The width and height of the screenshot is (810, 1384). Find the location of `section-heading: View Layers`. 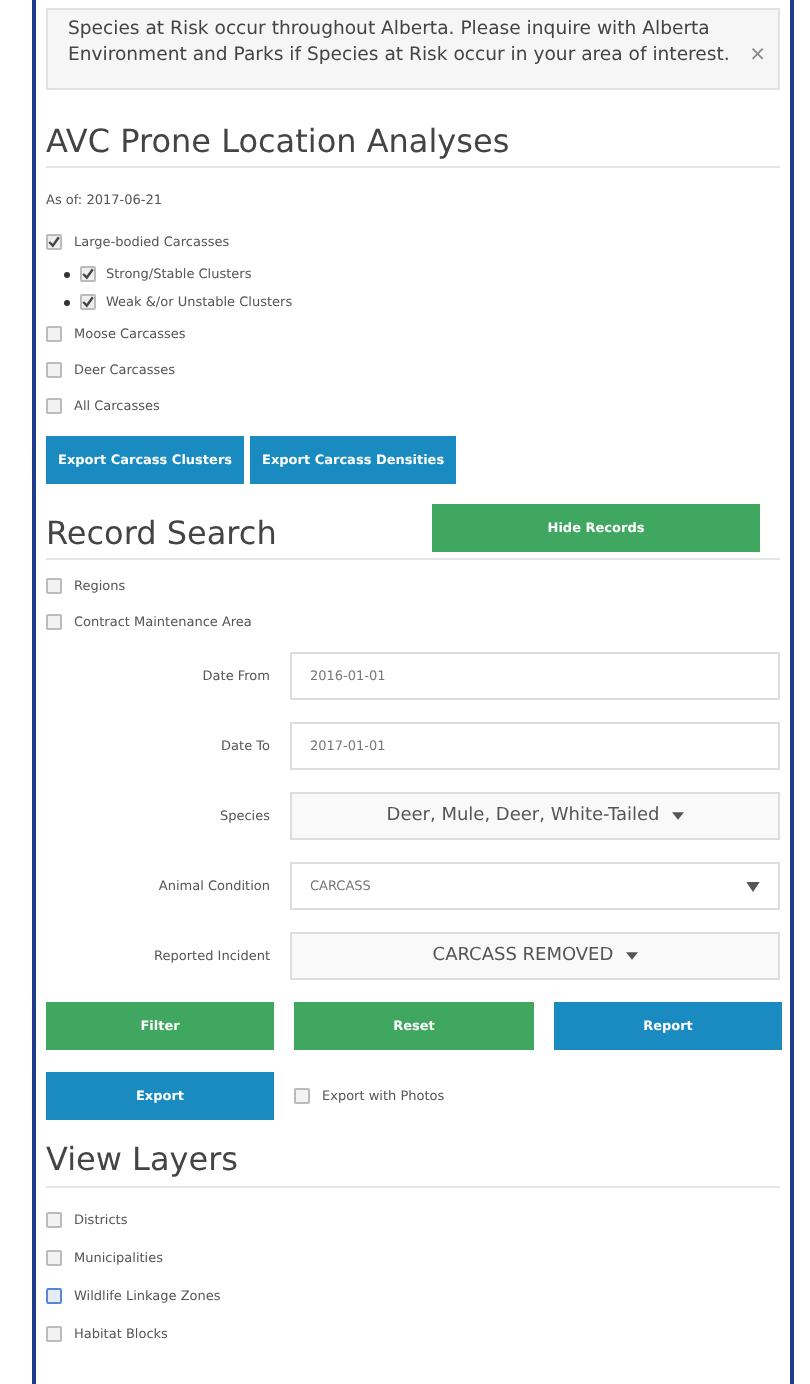

section-heading: View Layers is located at coordinates (413, 1164).